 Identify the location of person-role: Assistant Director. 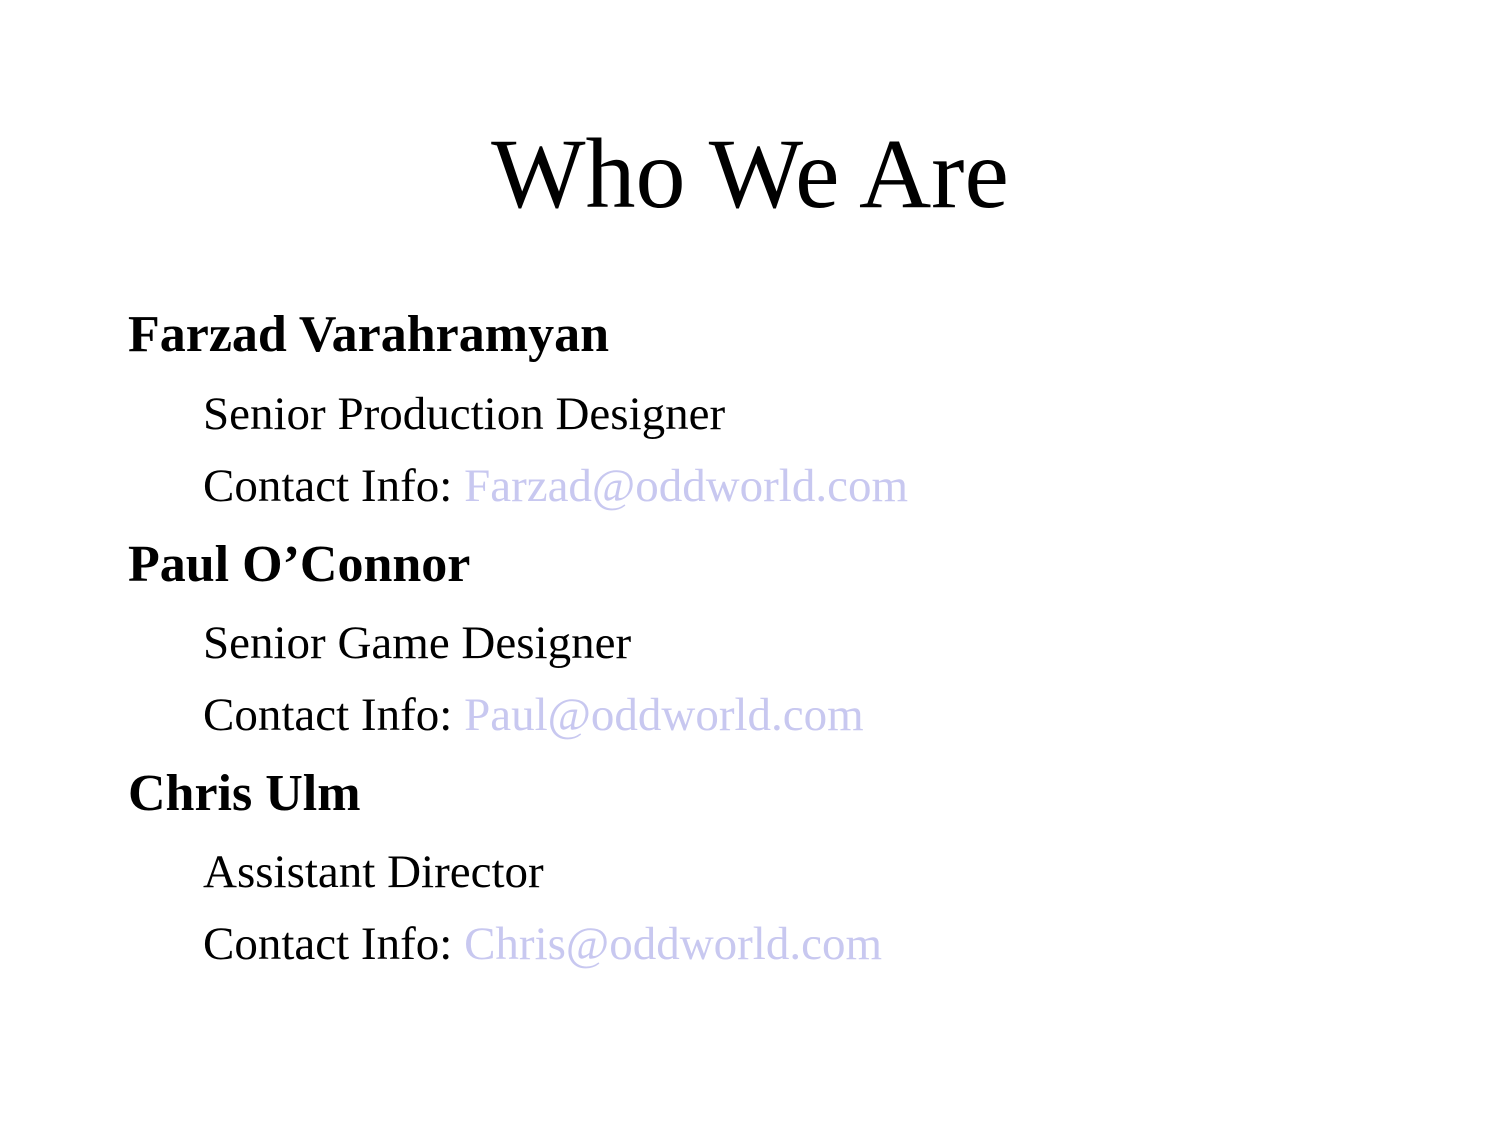
(373, 872).